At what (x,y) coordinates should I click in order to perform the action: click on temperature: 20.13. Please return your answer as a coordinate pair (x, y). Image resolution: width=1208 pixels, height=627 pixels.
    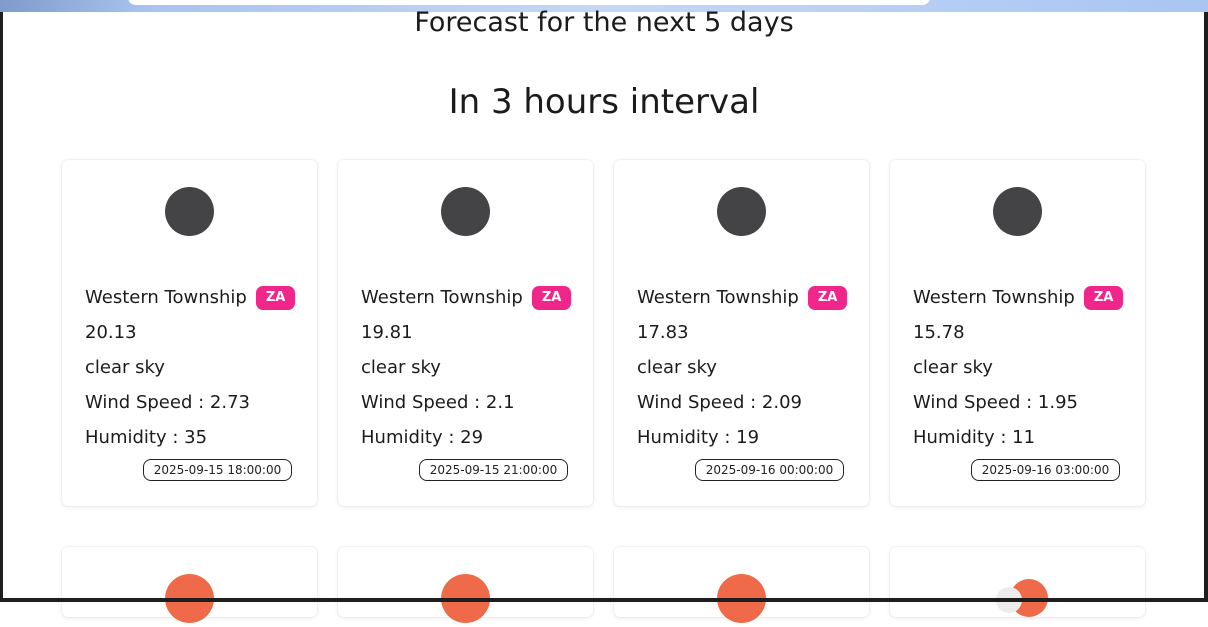
    Looking at the image, I should click on (111, 332).